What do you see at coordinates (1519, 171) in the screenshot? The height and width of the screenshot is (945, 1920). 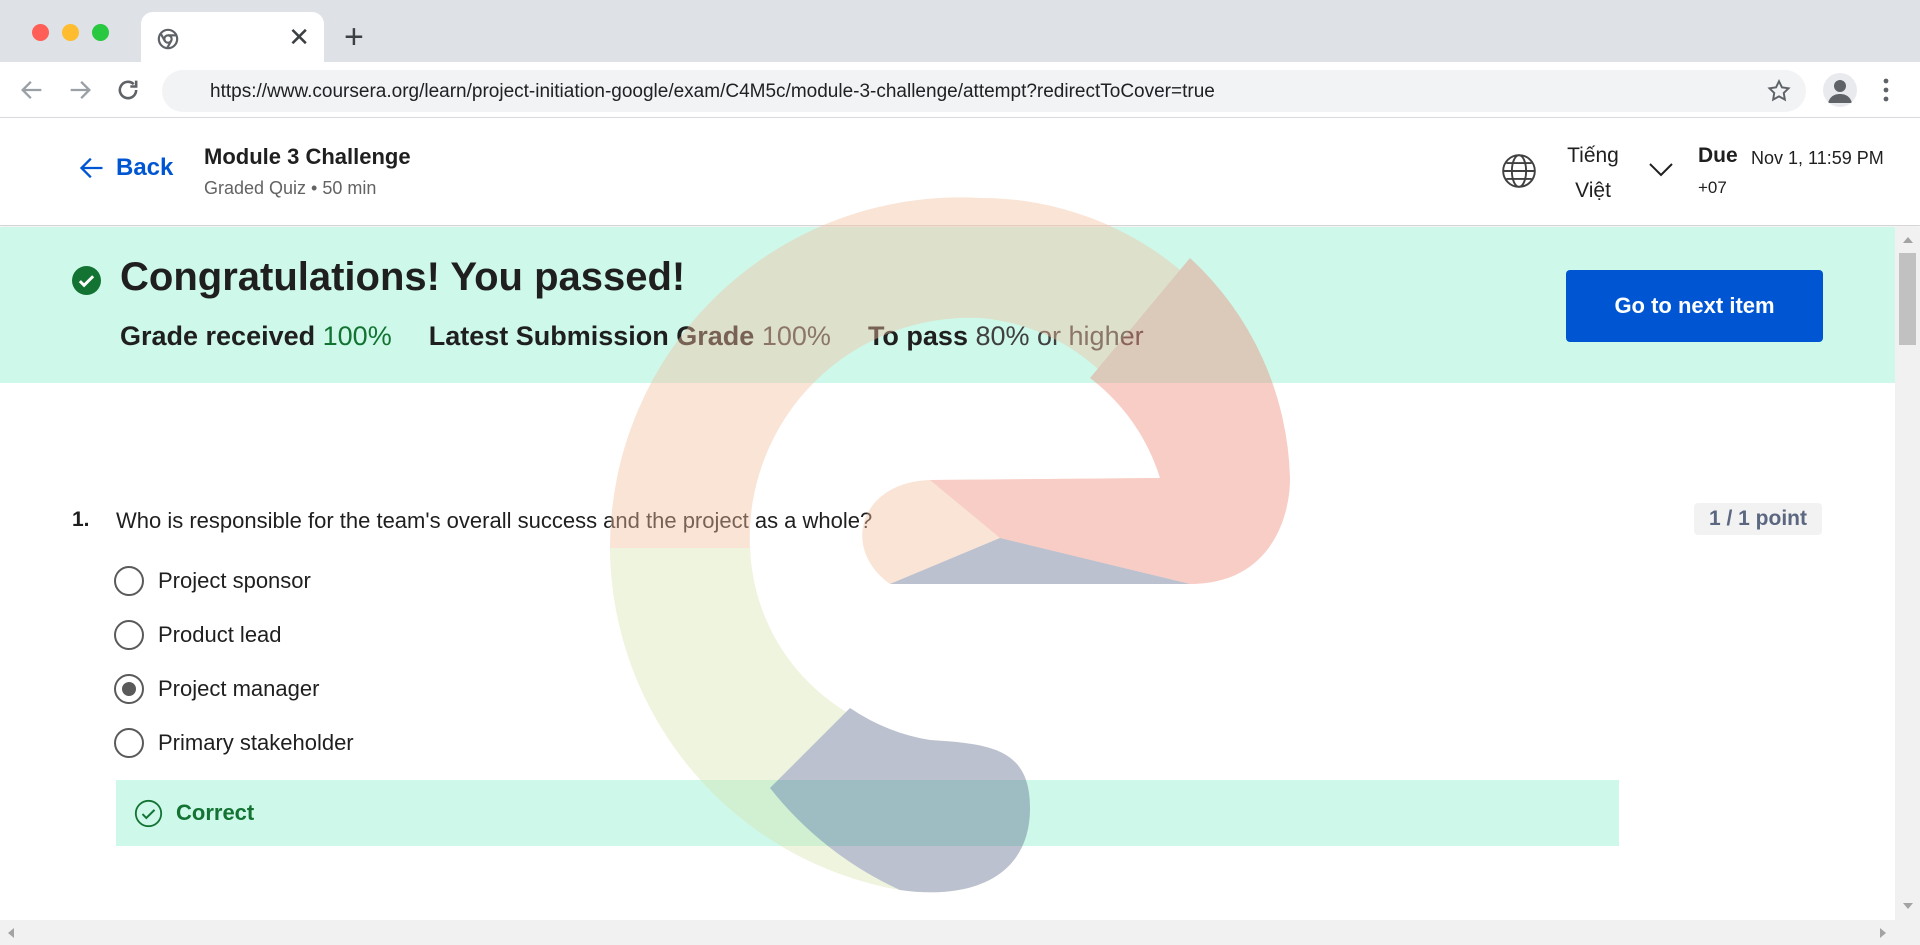 I see `globe-icon` at bounding box center [1519, 171].